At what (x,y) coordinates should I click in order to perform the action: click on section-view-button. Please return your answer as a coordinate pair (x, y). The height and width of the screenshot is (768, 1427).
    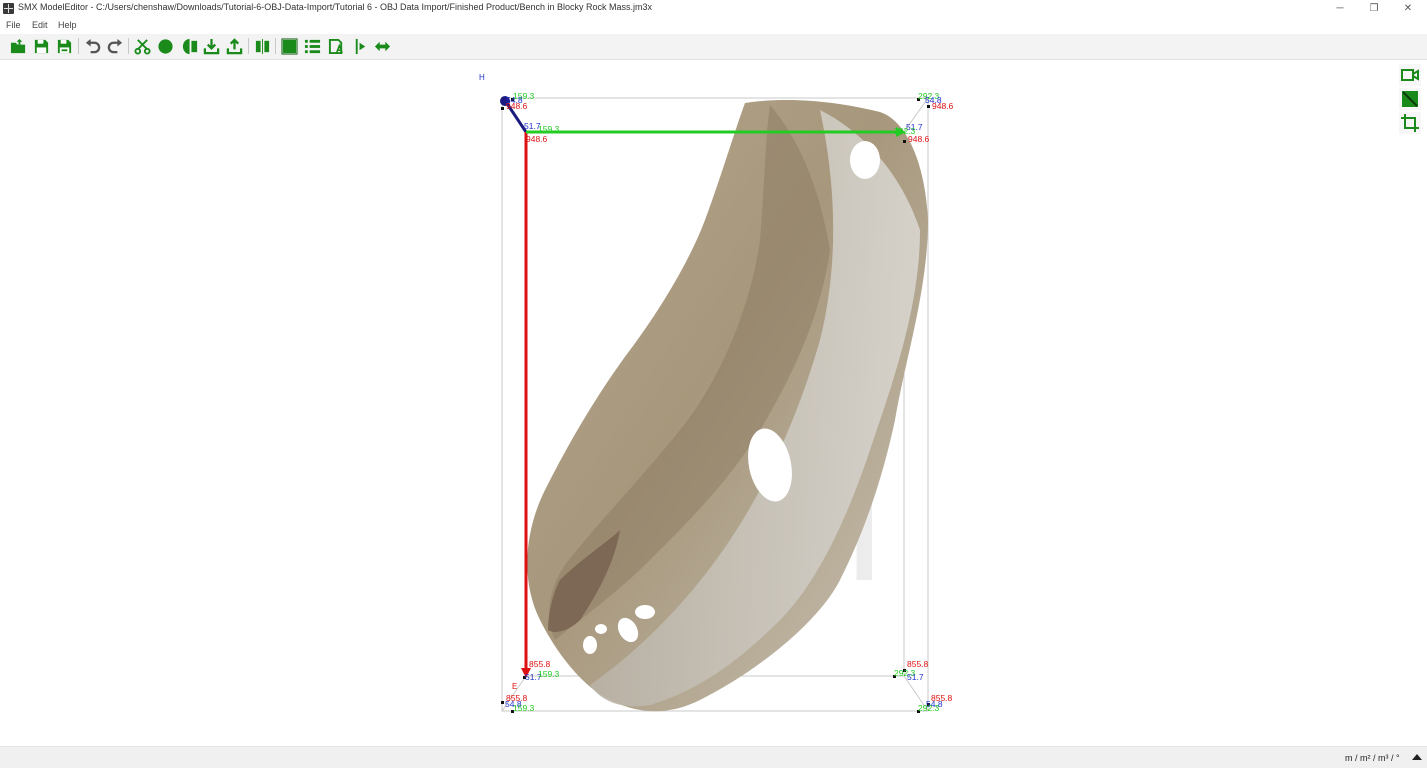
    Looking at the image, I should click on (1410, 99).